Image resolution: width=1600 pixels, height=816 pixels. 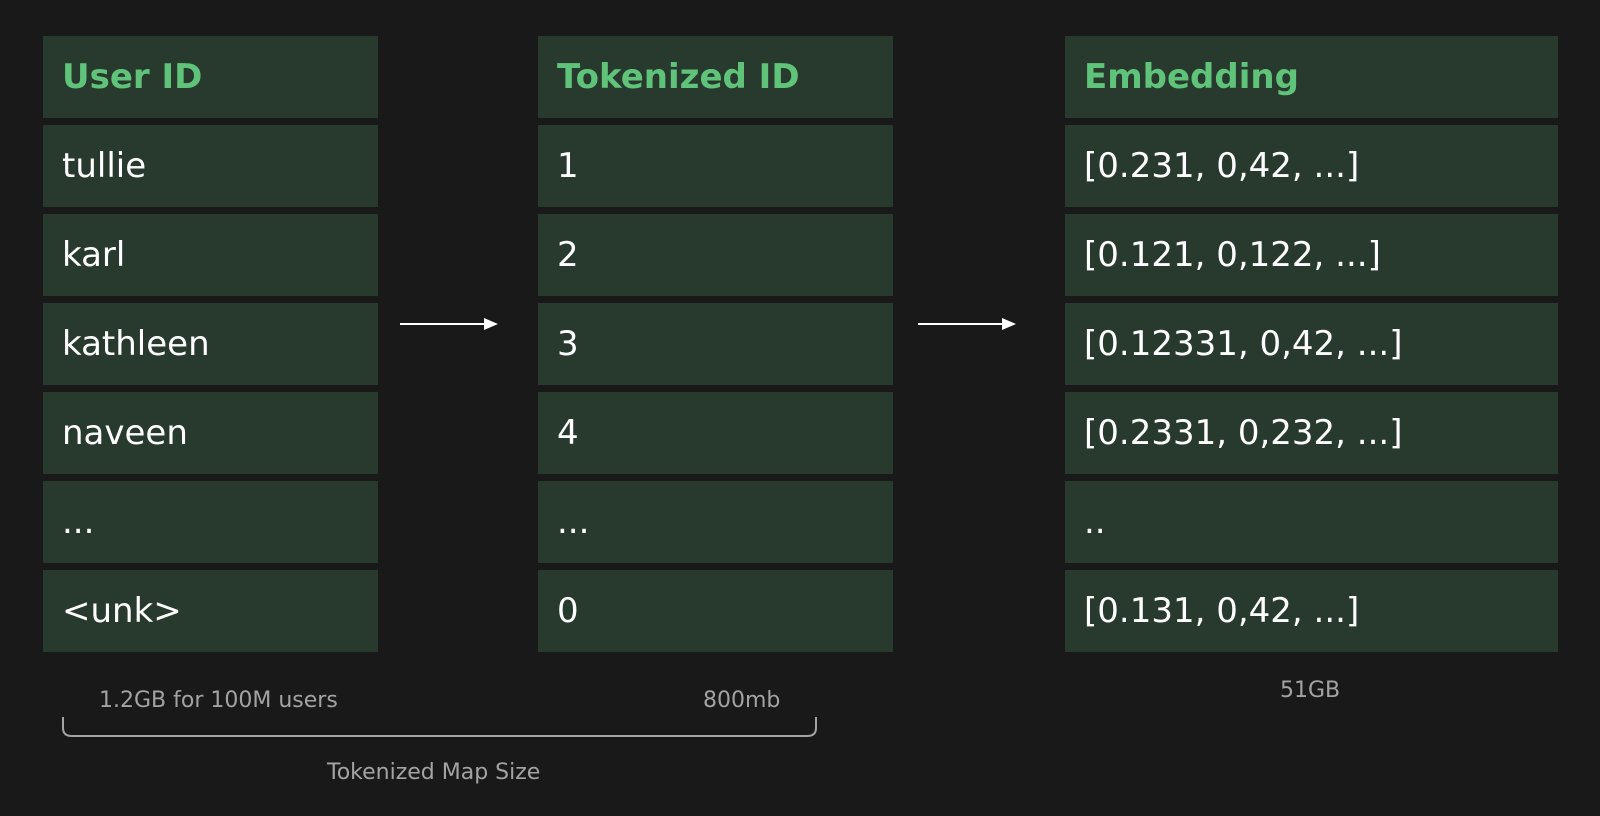 I want to click on user-map-size-caption: 1.2GB for 100M users, so click(x=218, y=700).